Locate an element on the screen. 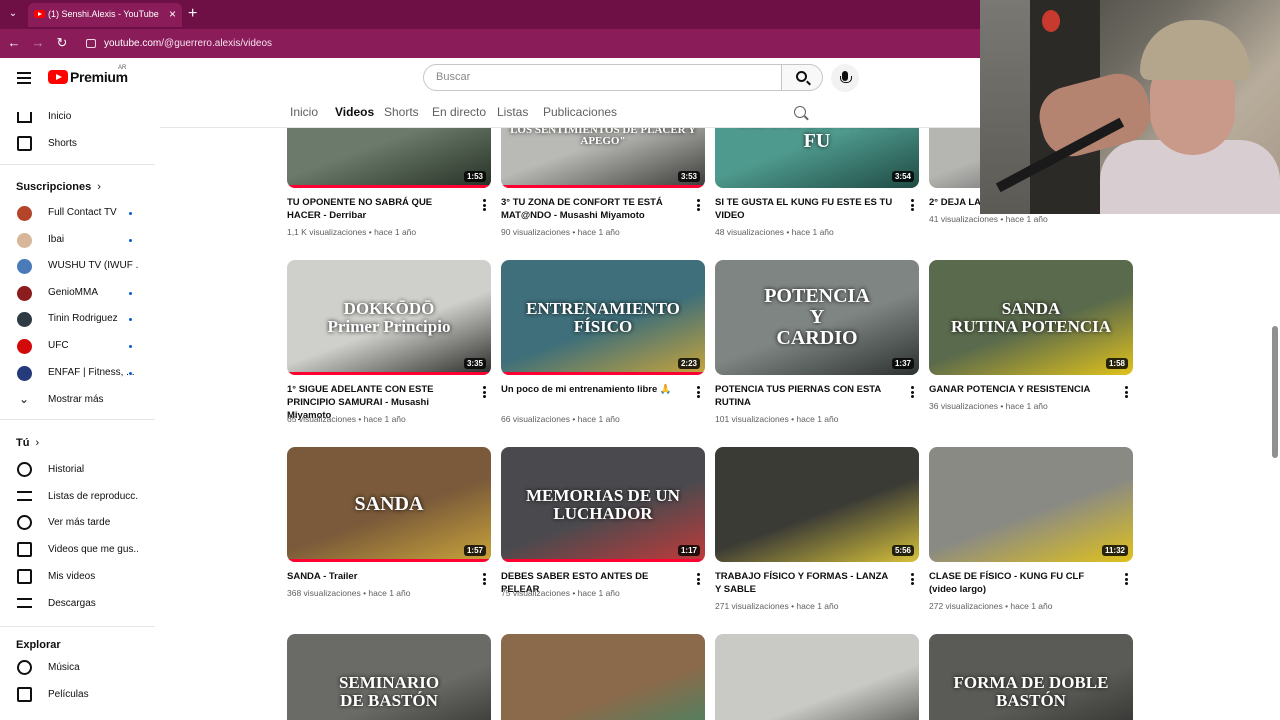 The image size is (1280, 720). tab-publicaciones: Publicaciones is located at coordinates (580, 112).